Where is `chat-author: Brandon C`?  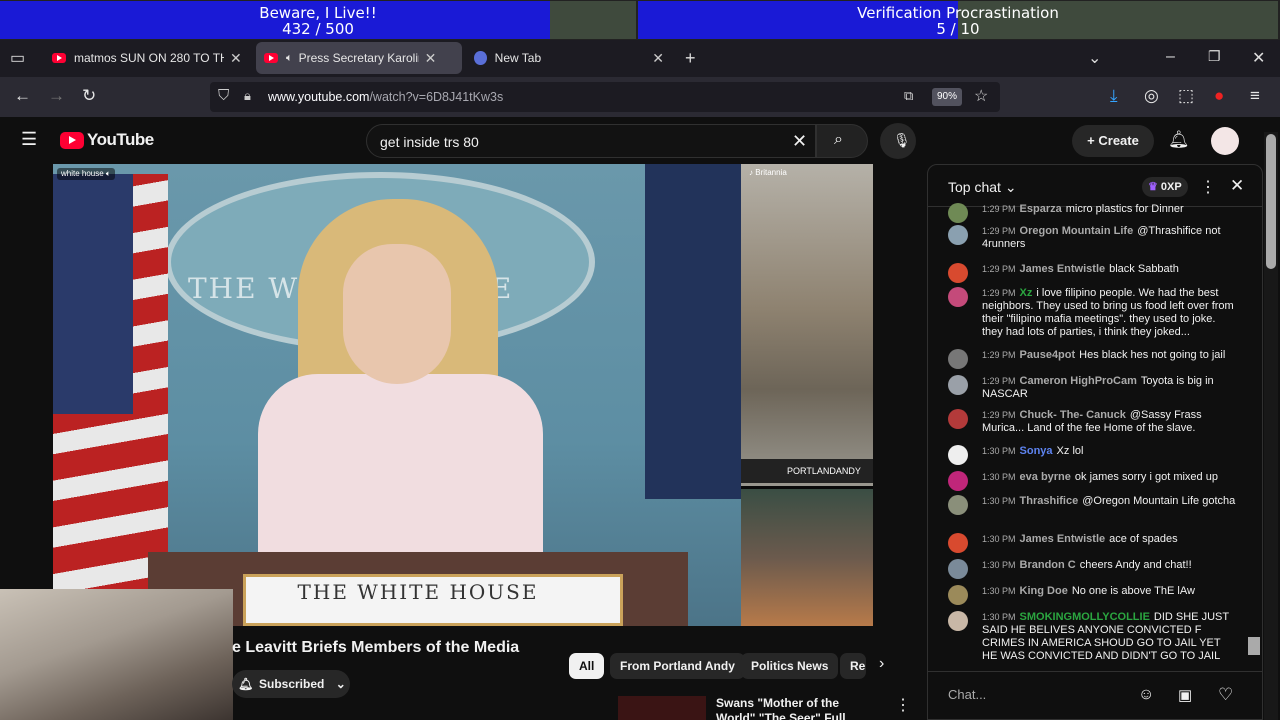 chat-author: Brandon C is located at coordinates (1048, 565).